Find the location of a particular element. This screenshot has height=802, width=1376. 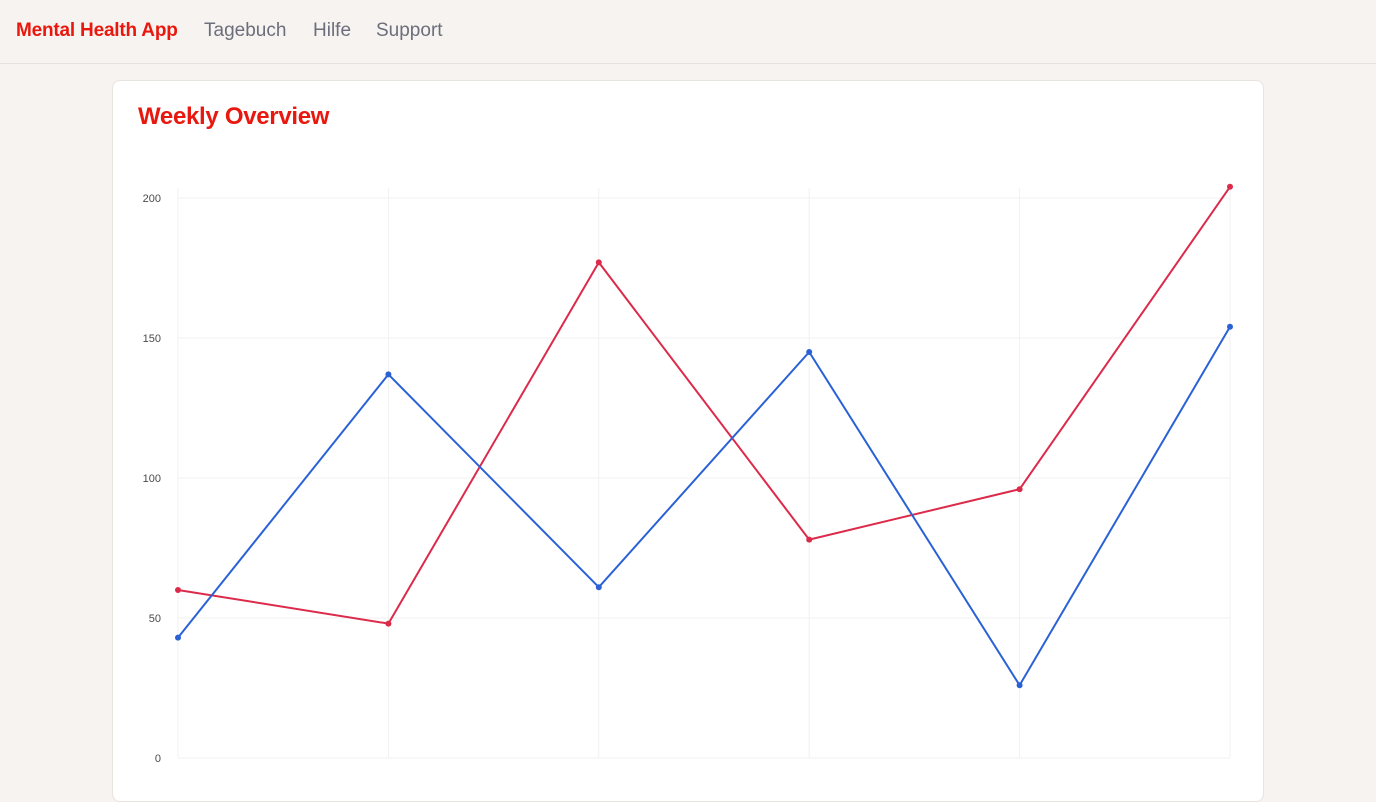

y-tick-label: 50 is located at coordinates (155, 619).